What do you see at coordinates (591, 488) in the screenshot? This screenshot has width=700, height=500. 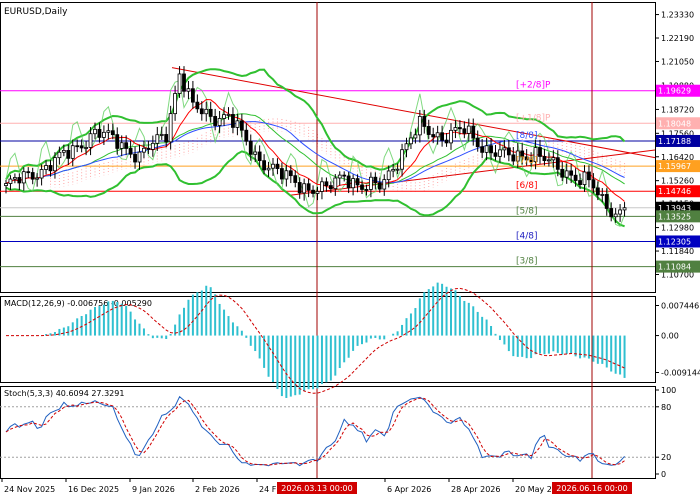 I see `date-marker-label: 2026.06.16 00:00` at bounding box center [591, 488].